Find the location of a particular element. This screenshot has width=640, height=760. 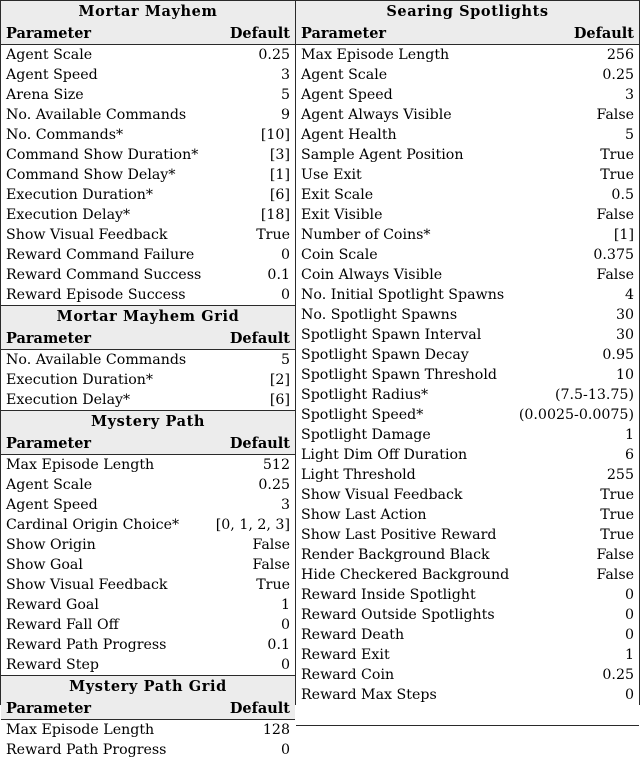

cell-parameter: Sample Agent Position is located at coordinates (382, 155).